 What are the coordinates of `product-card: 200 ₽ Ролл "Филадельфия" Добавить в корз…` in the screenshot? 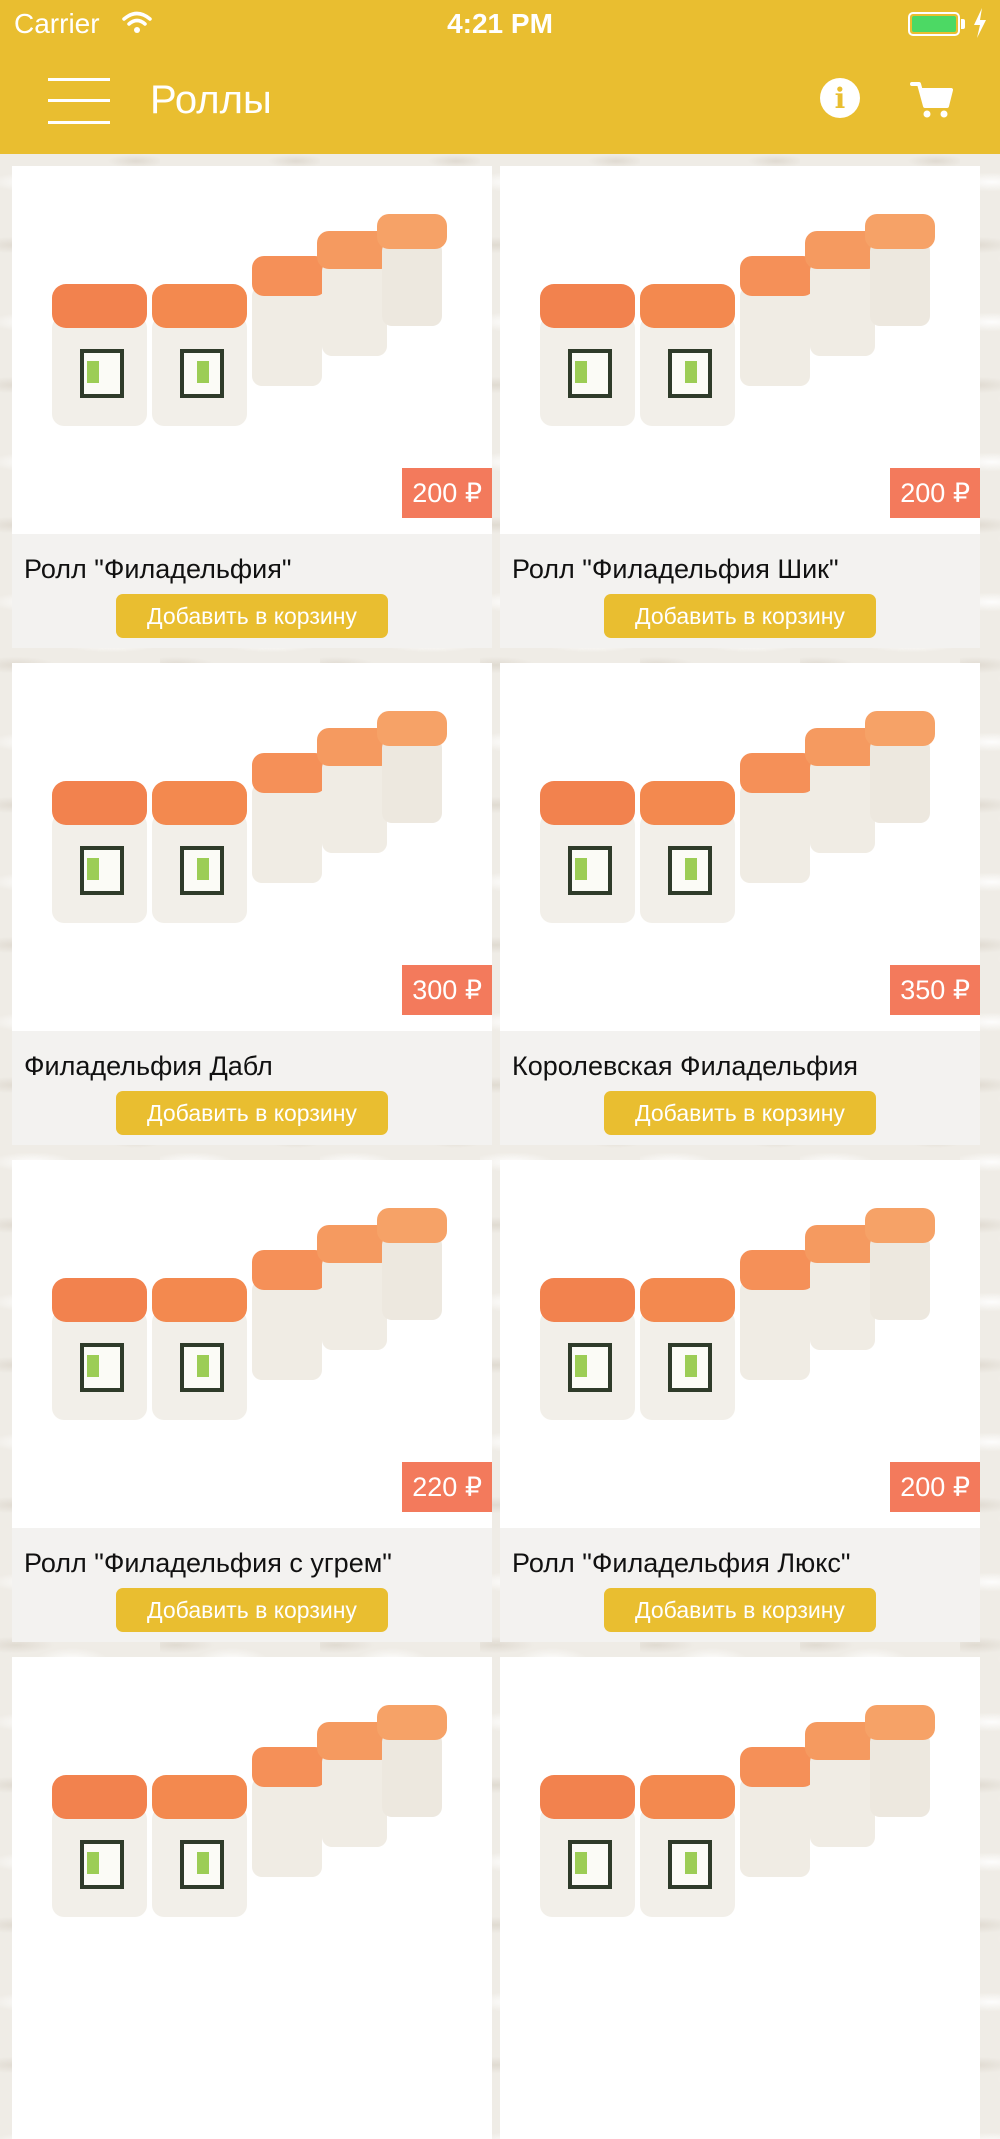 It's located at (252, 407).